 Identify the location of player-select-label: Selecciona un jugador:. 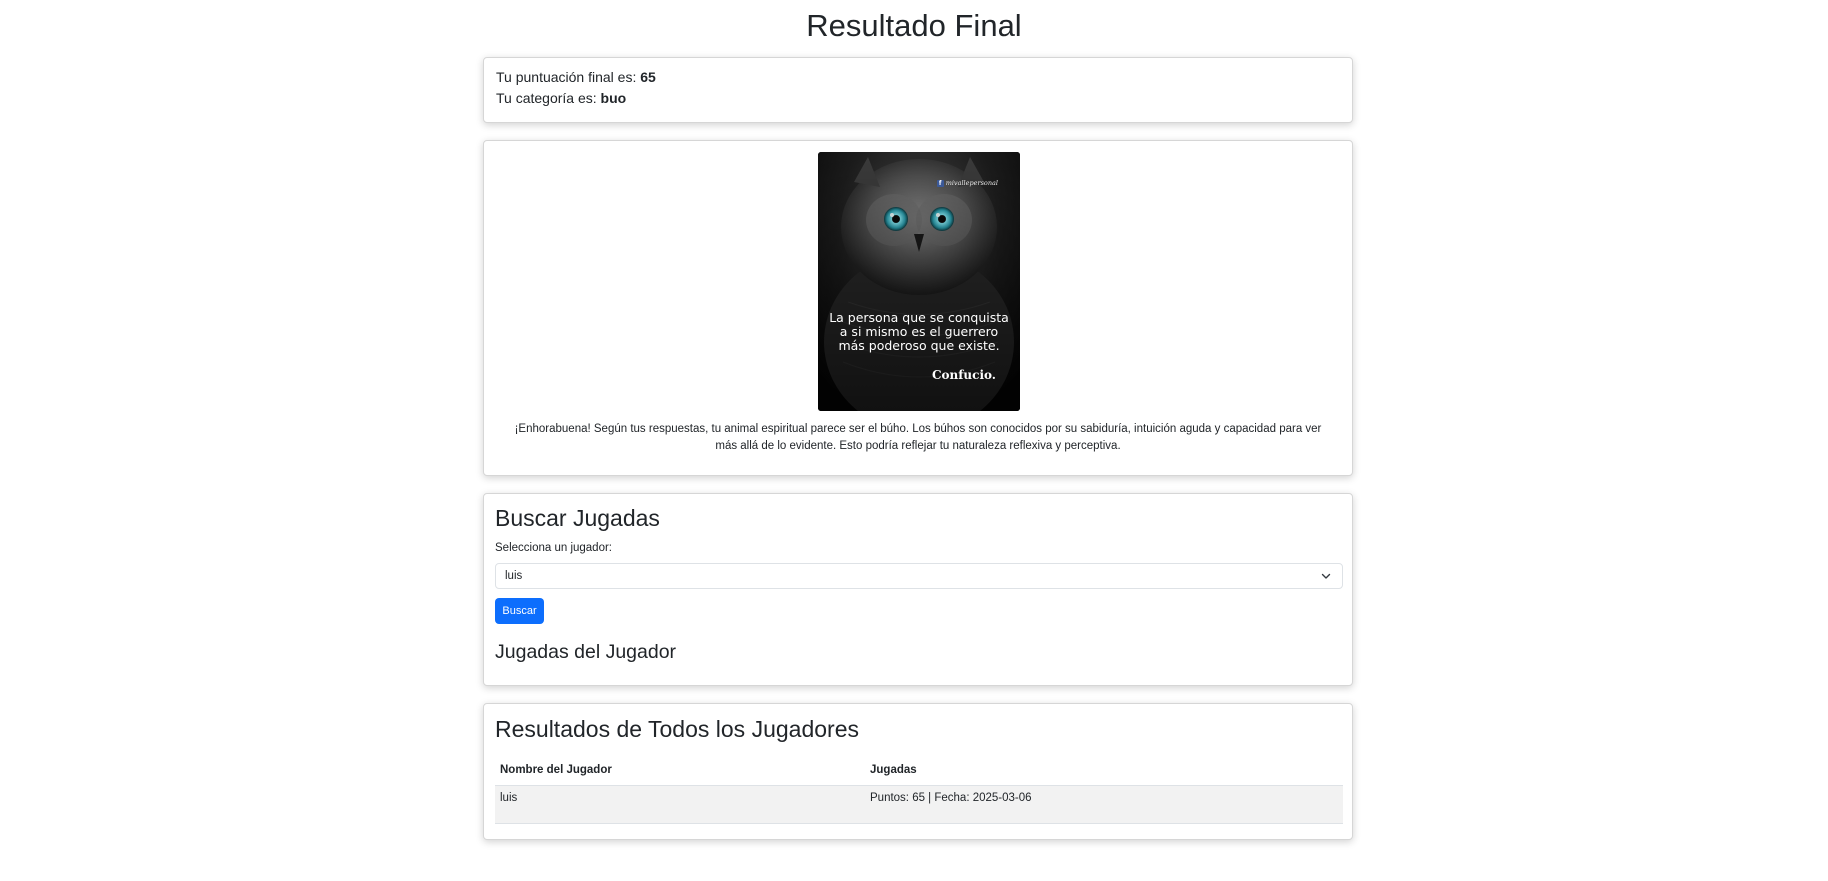
(553, 548).